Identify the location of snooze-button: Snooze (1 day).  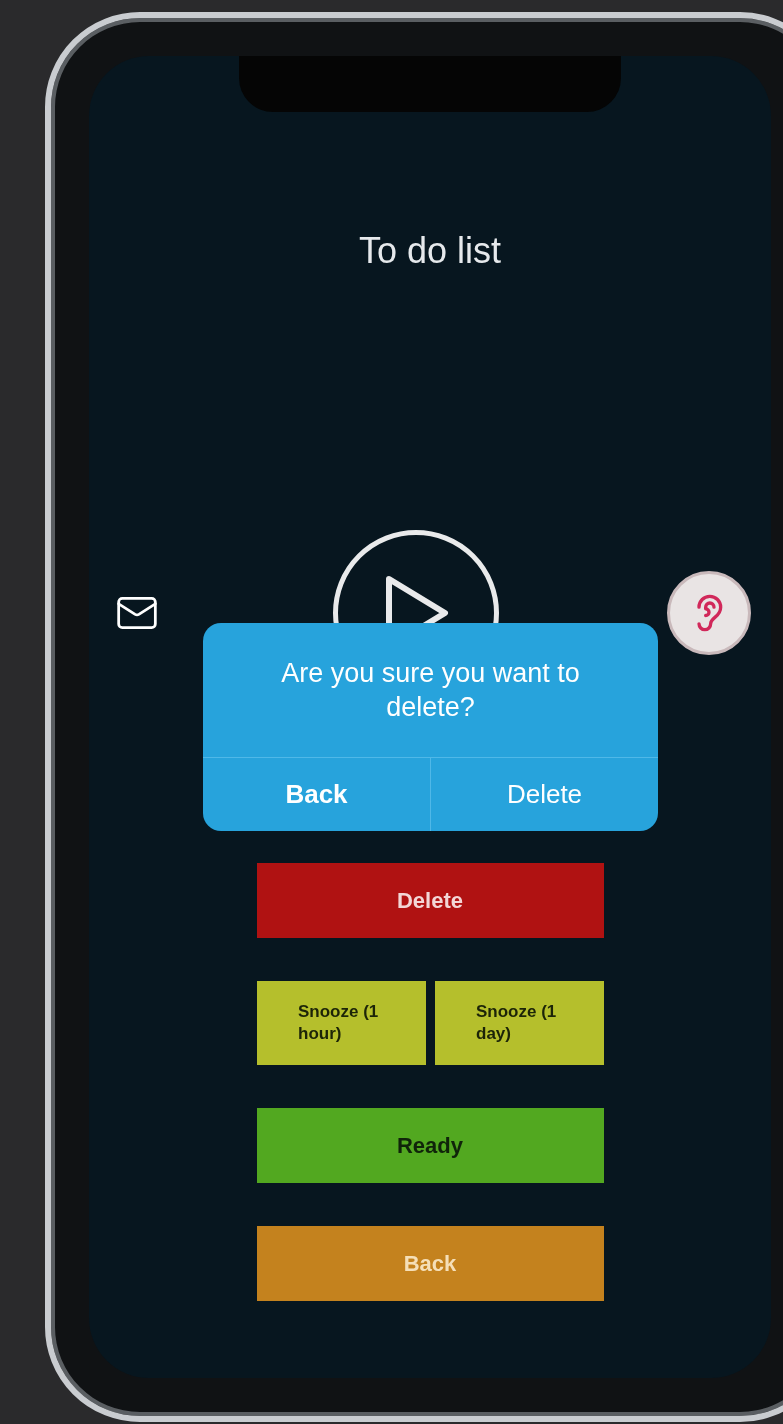
(519, 1023).